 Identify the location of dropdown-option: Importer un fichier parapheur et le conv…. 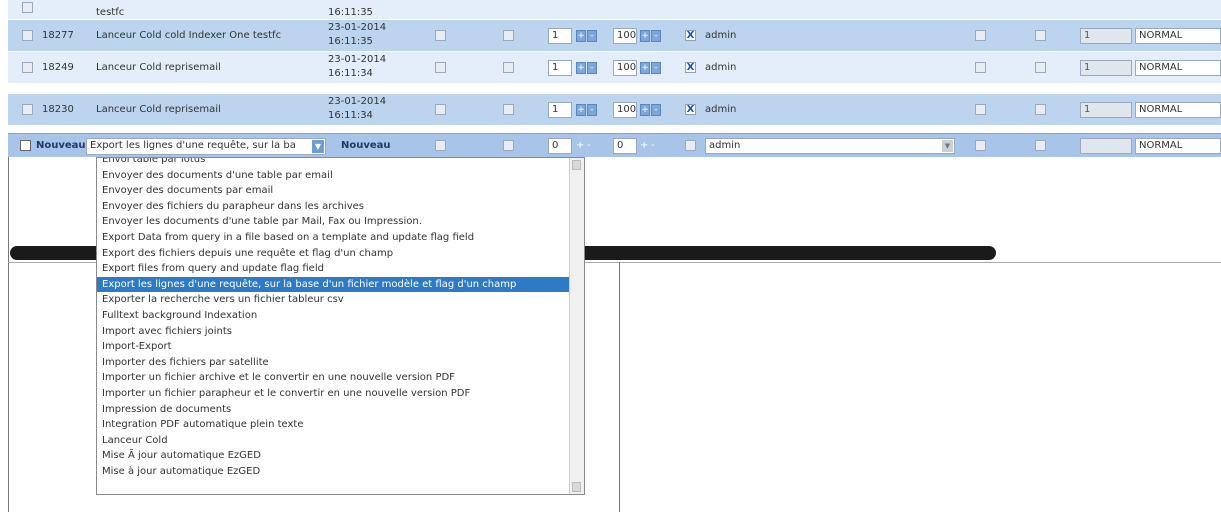
(334, 394).